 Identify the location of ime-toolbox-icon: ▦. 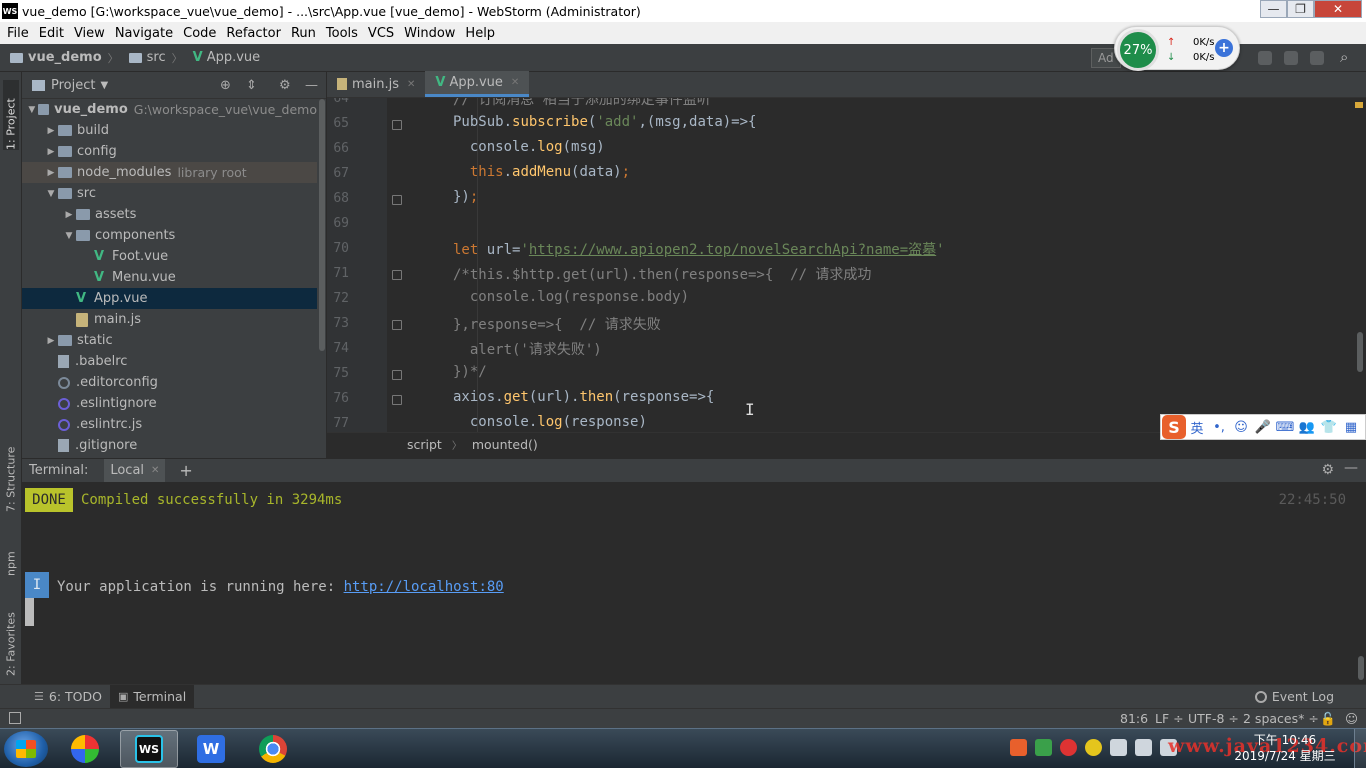
(1351, 427).